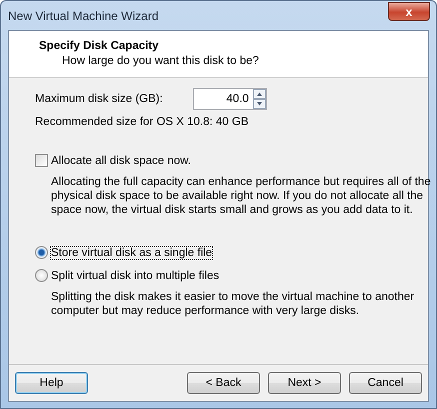  What do you see at coordinates (131, 252) in the screenshot?
I see `radio-label: Store virtual disk as a single file` at bounding box center [131, 252].